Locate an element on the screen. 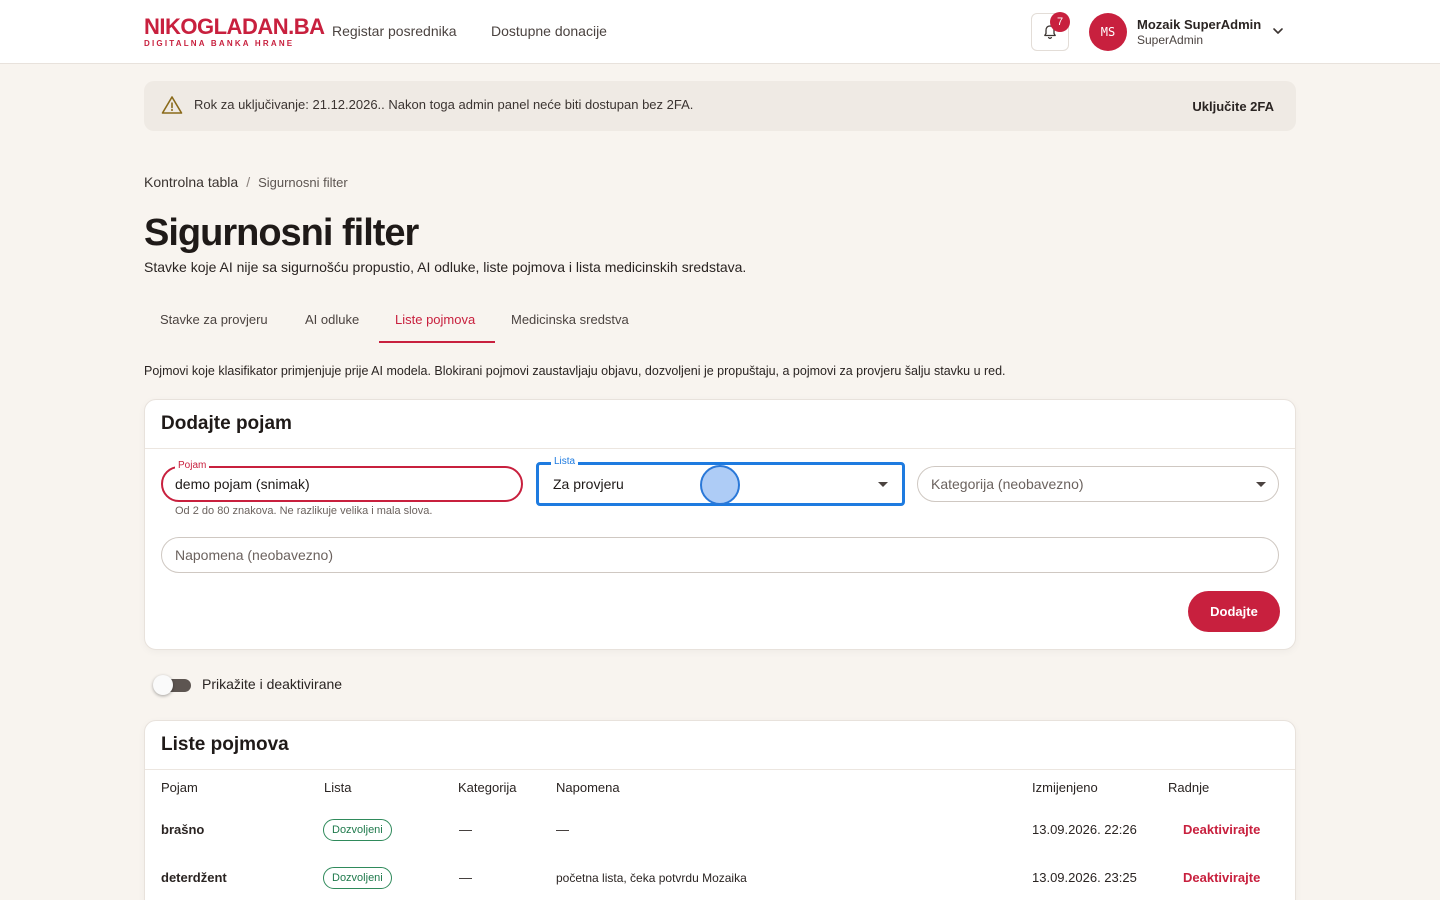 Image resolution: width=1440 pixels, height=900 pixels. tab-medicinska-sredstva: Medicinska sredstva is located at coordinates (570, 319).